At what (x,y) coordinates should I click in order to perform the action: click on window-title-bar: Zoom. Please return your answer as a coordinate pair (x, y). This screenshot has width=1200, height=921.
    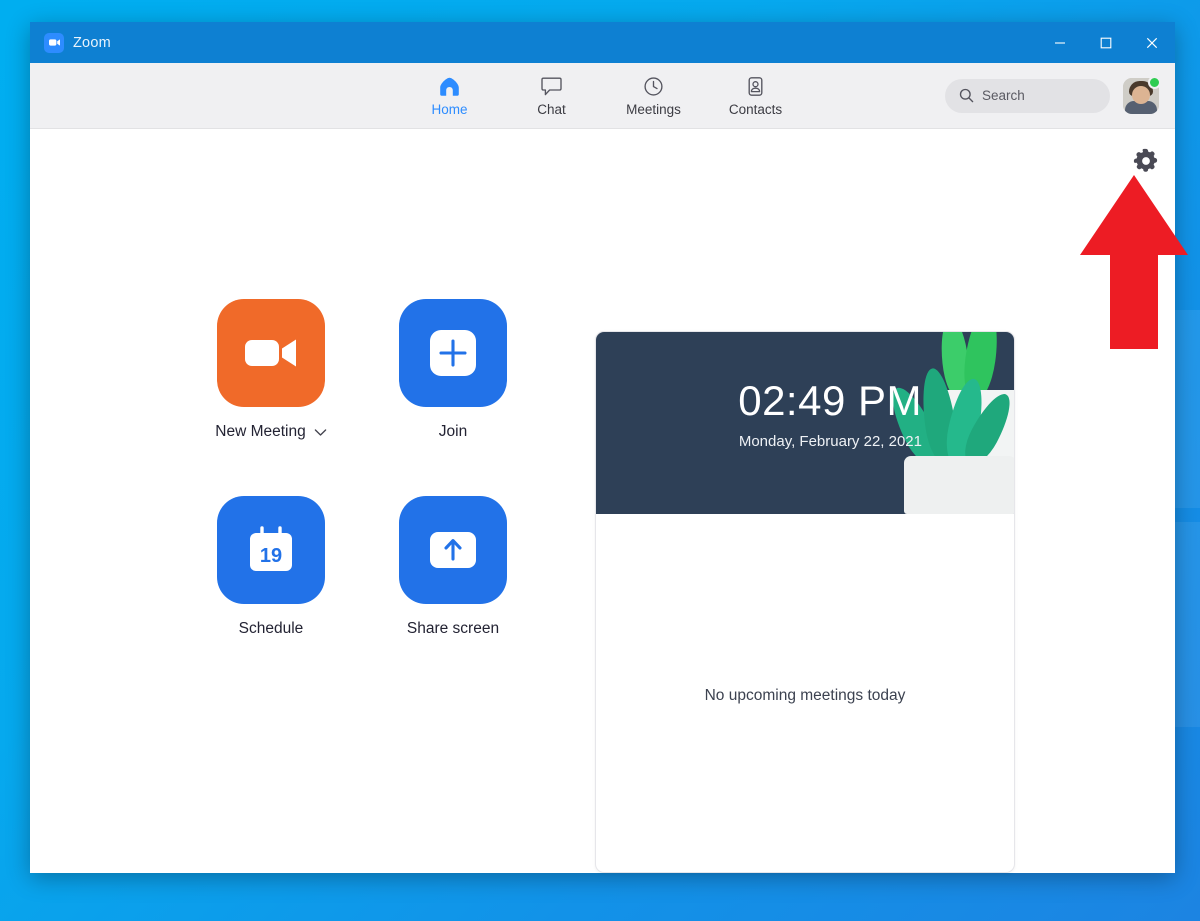
    Looking at the image, I should click on (602, 42).